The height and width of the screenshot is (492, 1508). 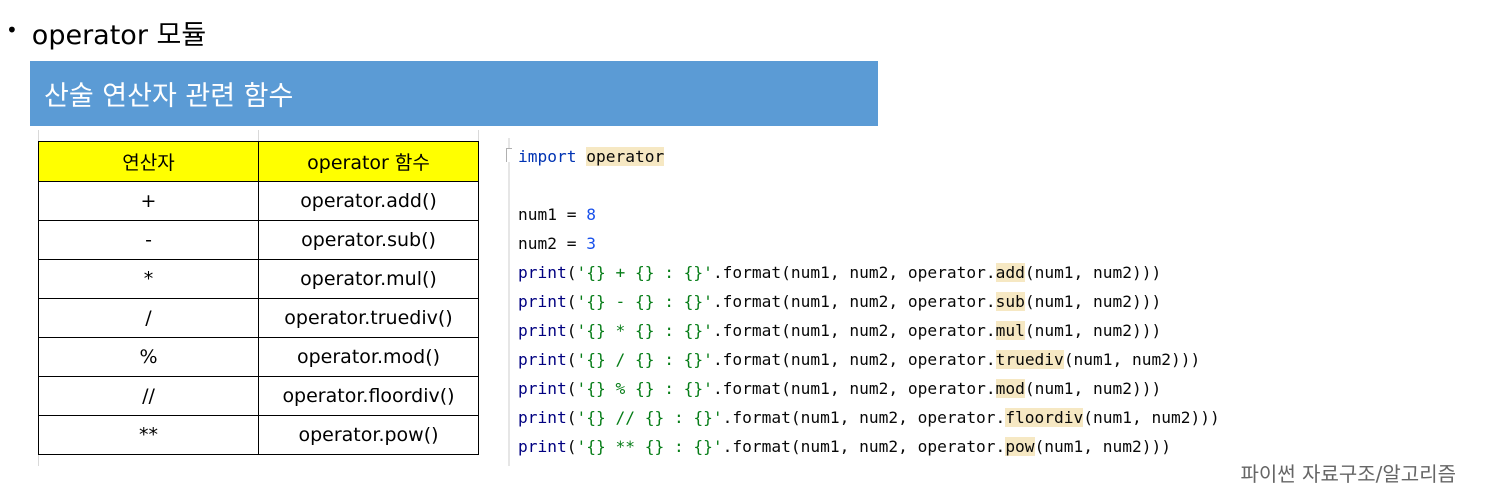 What do you see at coordinates (368, 396) in the screenshot?
I see `function-cell: operator.floordiv()` at bounding box center [368, 396].